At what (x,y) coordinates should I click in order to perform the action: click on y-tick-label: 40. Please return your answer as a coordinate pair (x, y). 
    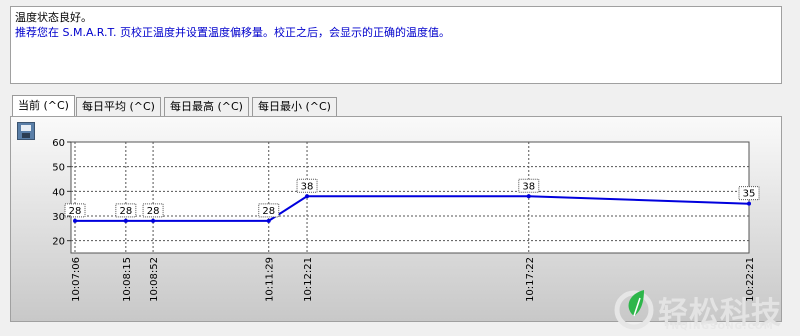
    Looking at the image, I should click on (58, 192).